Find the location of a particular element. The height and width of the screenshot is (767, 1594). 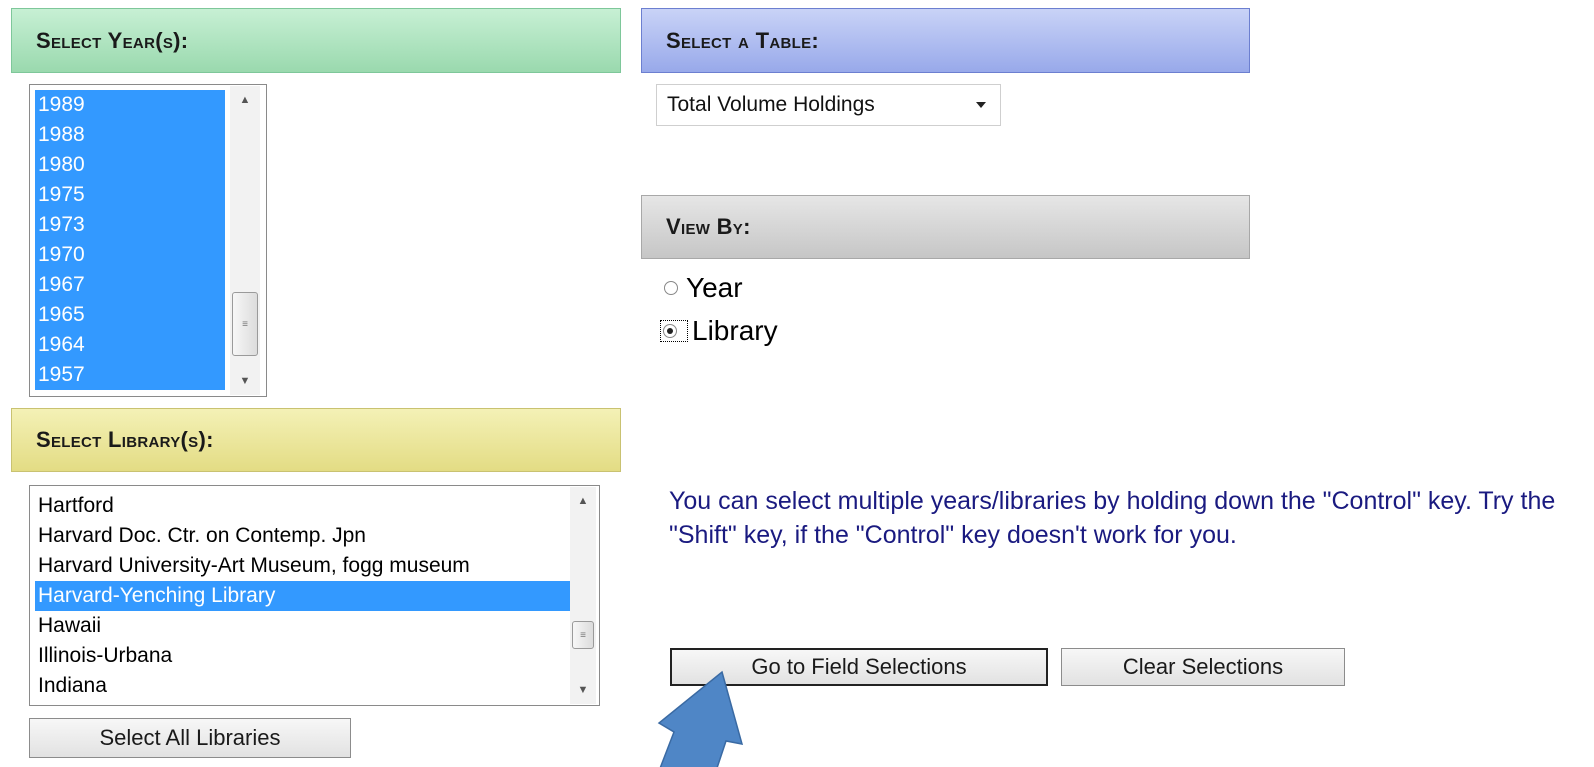

arrow-shape is located at coordinates (700, 718).